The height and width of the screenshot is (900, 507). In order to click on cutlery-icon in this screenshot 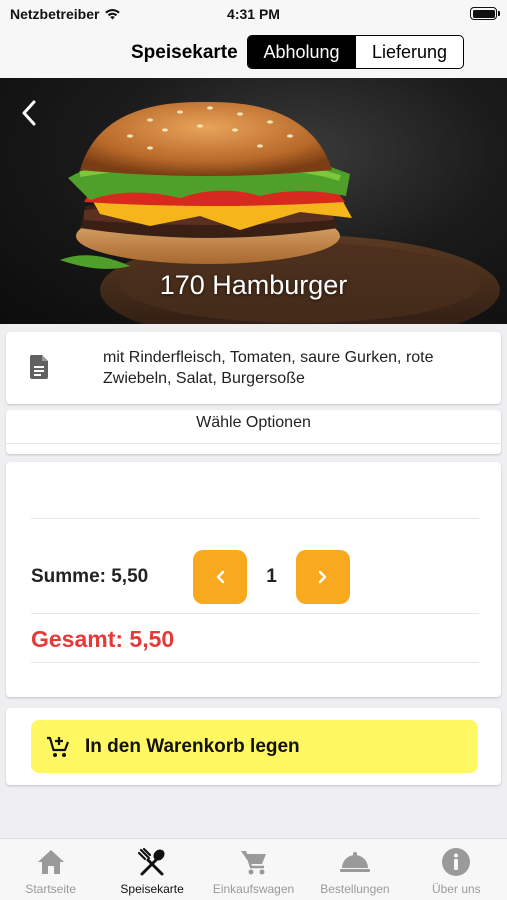, I will do `click(152, 862)`.